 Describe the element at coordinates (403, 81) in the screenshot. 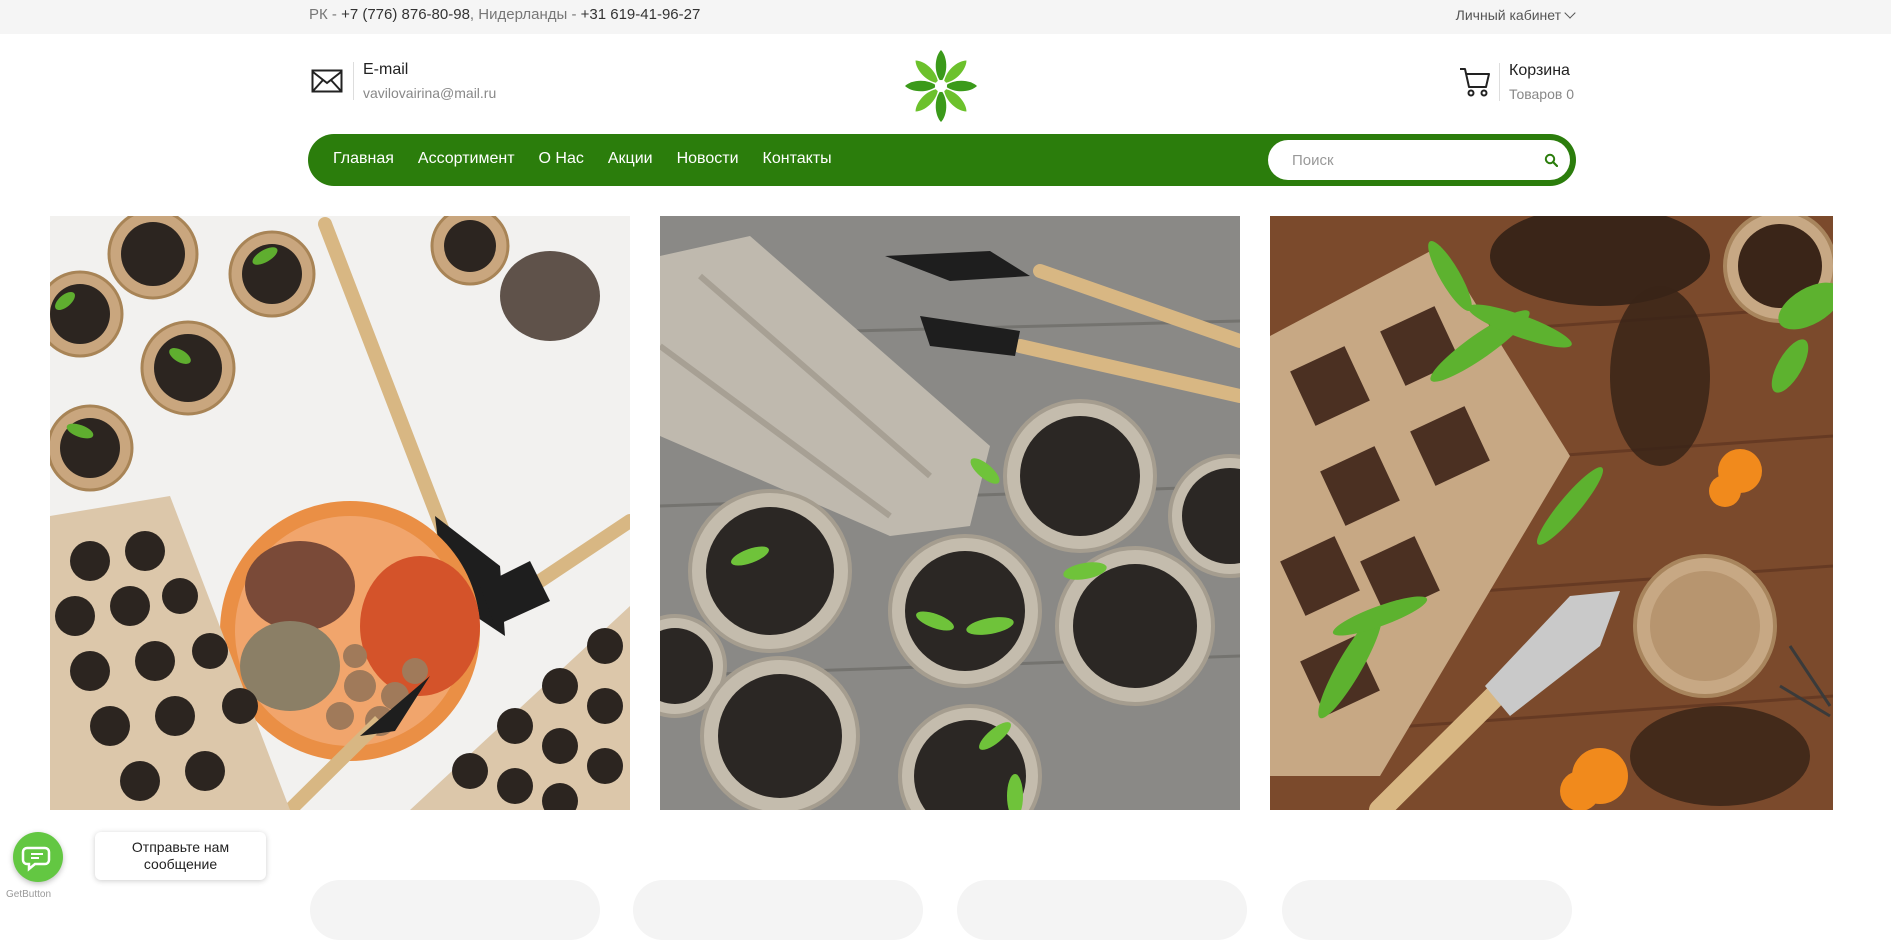

I see `email-contact: E-mail vavilovairina@mail.ru` at that location.